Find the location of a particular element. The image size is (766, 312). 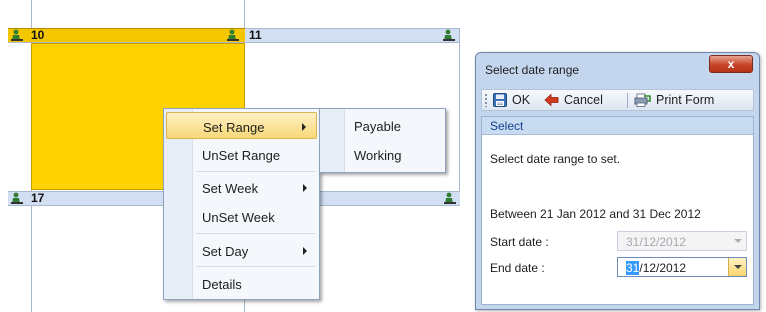

start-date-label: Start date : is located at coordinates (519, 242).